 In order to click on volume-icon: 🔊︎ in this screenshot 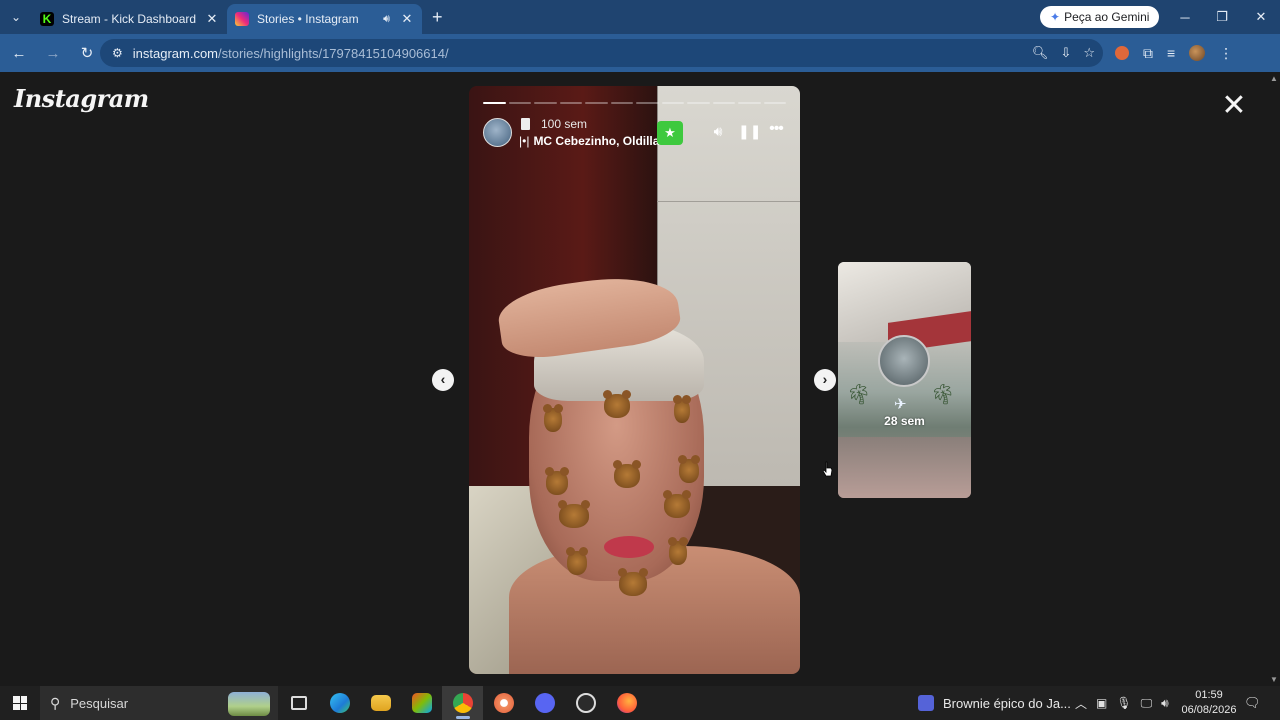, I will do `click(718, 131)`.